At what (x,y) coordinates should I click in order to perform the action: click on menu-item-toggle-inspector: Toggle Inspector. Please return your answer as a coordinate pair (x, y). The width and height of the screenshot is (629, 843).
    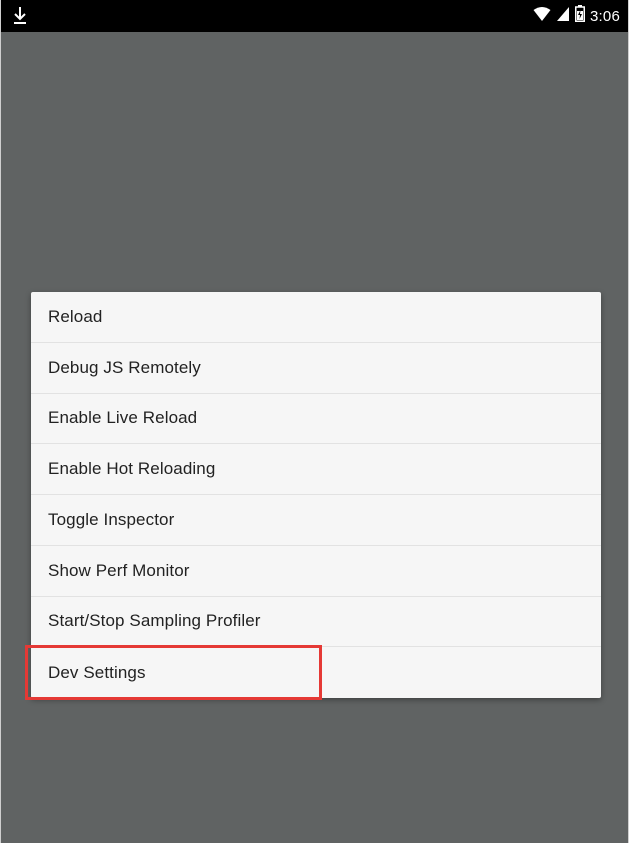
    Looking at the image, I should click on (316, 520).